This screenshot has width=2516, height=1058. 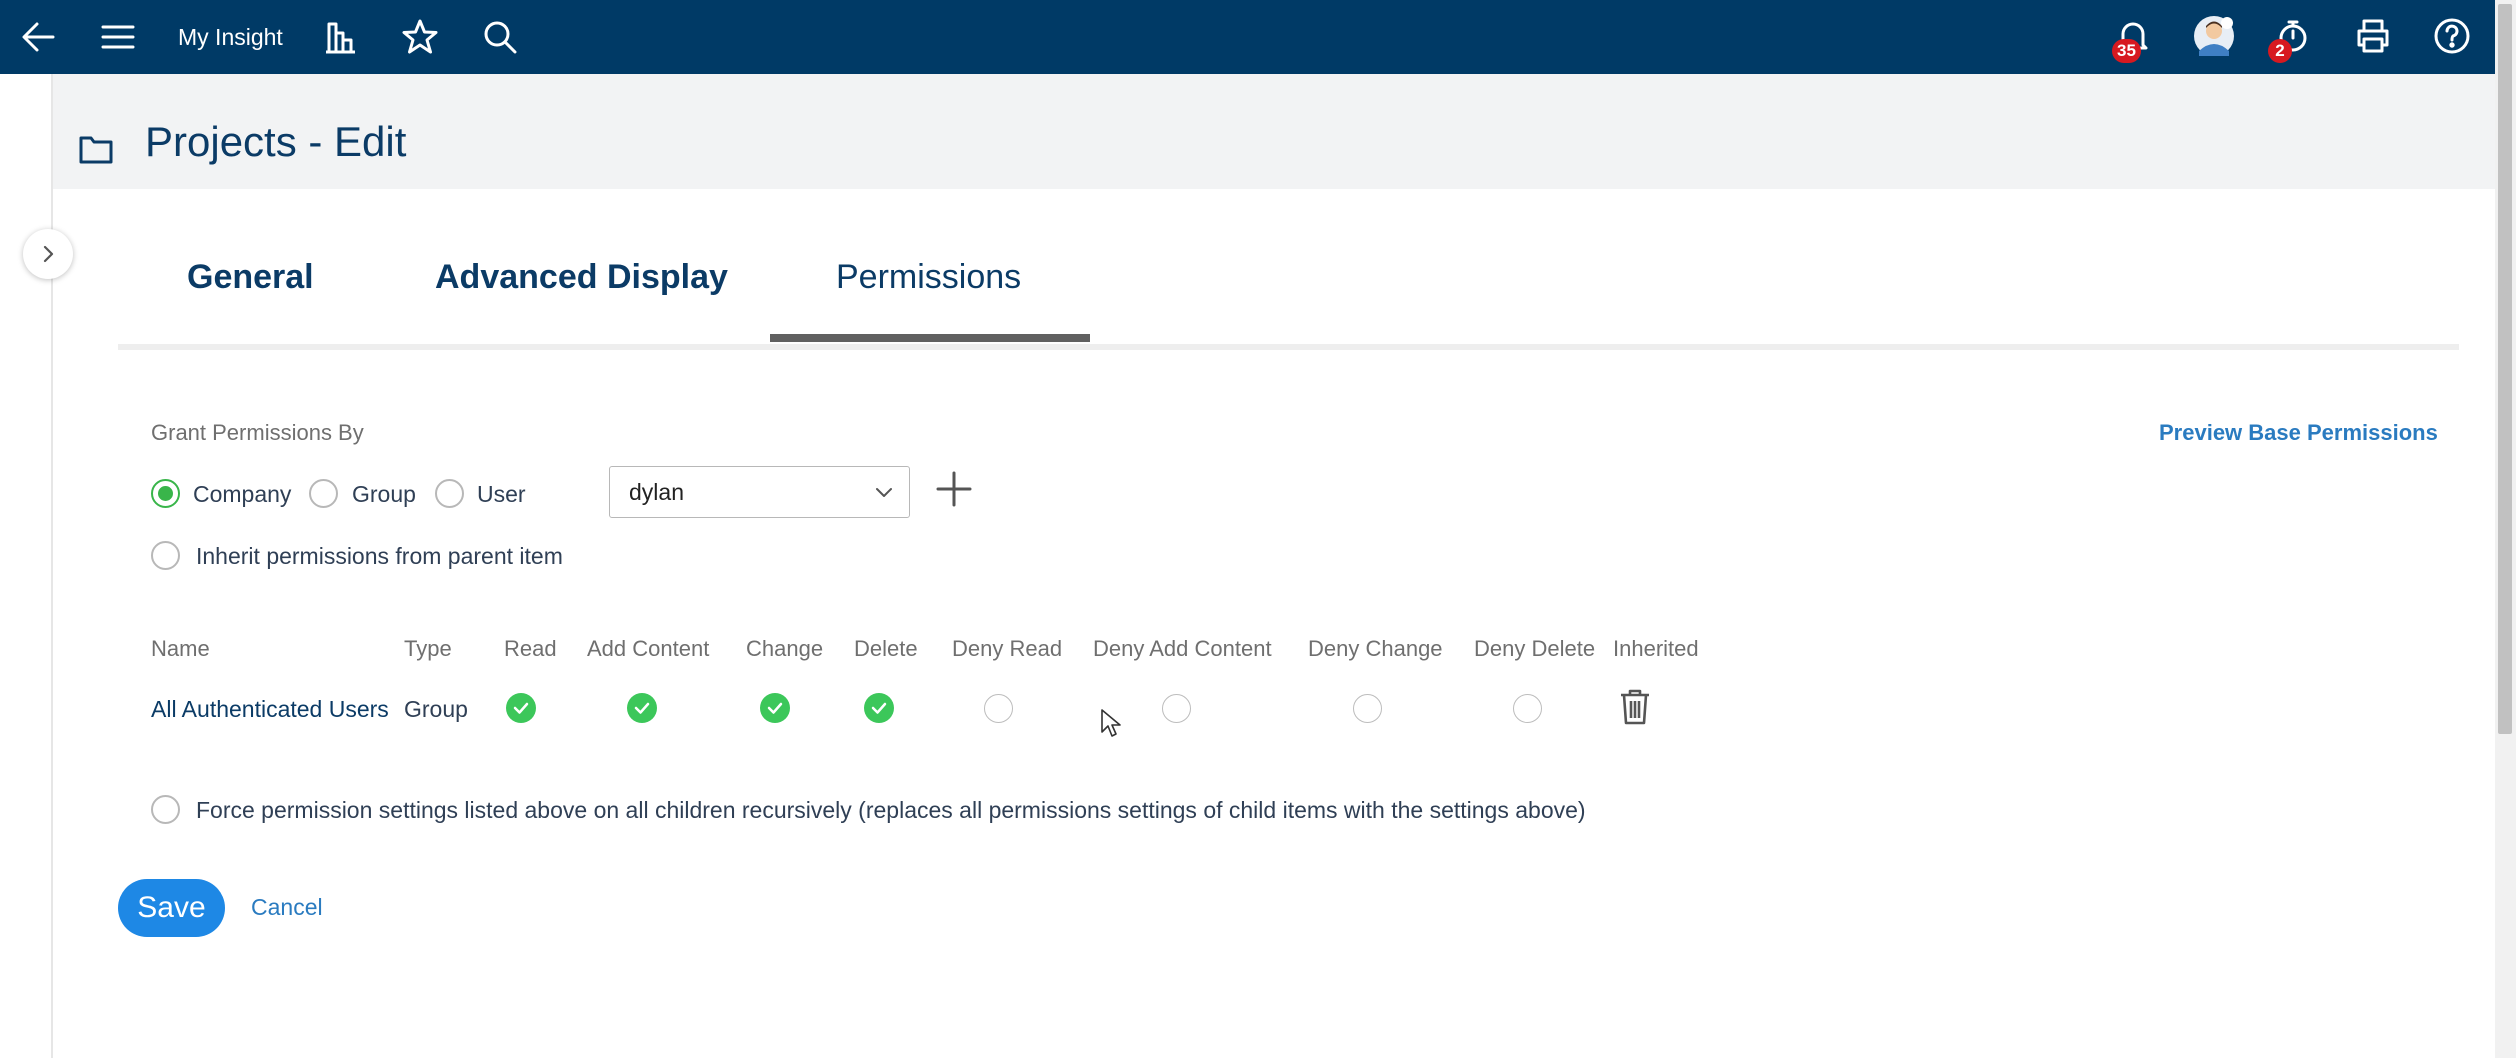 I want to click on chevron-right-icon, so click(x=48, y=254).